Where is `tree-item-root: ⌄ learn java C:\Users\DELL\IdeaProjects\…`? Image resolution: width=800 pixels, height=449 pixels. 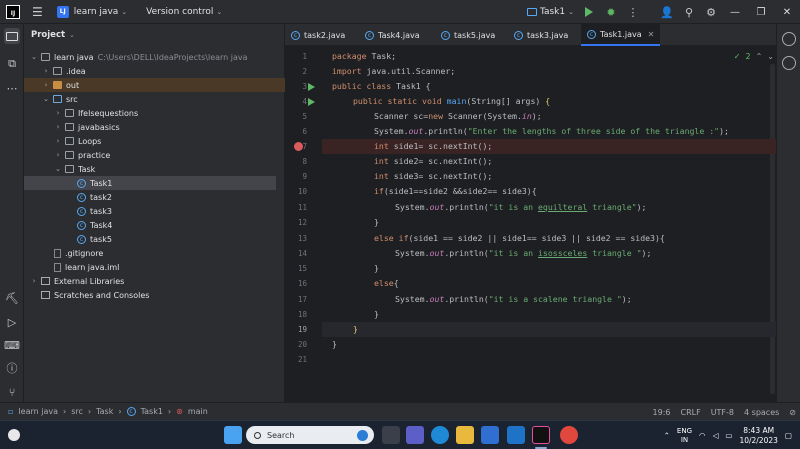
tree-item-root: ⌄ learn java C:\Users\DELL\IdeaProjects\… is located at coordinates (154, 57).